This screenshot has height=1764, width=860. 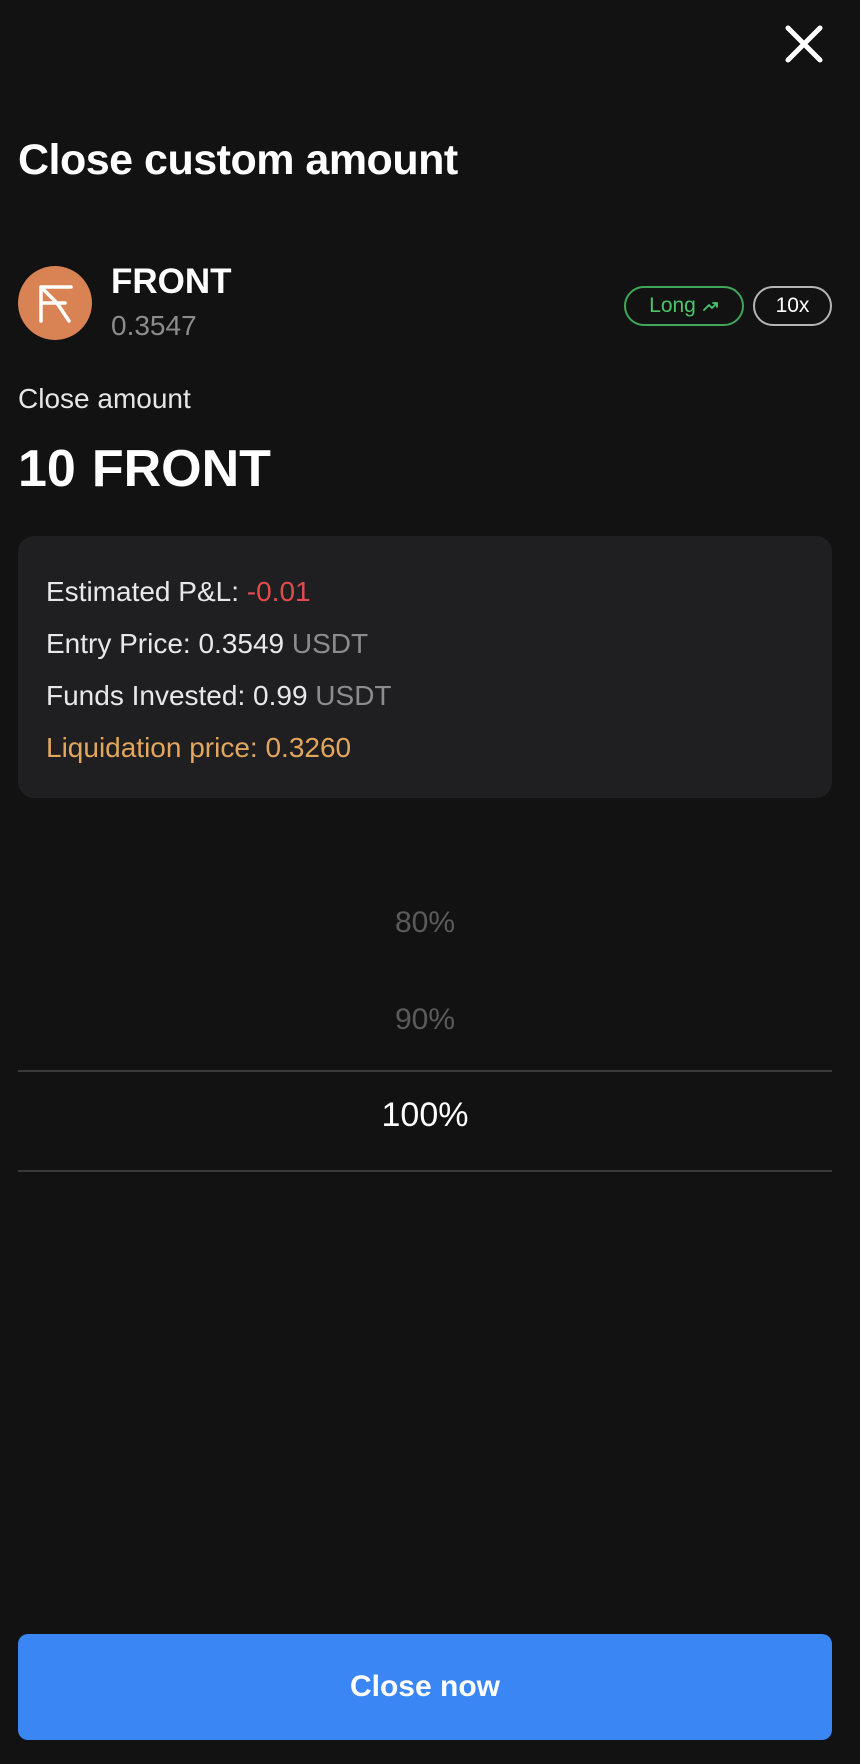 I want to click on long-badge-label: Long, so click(x=672, y=305).